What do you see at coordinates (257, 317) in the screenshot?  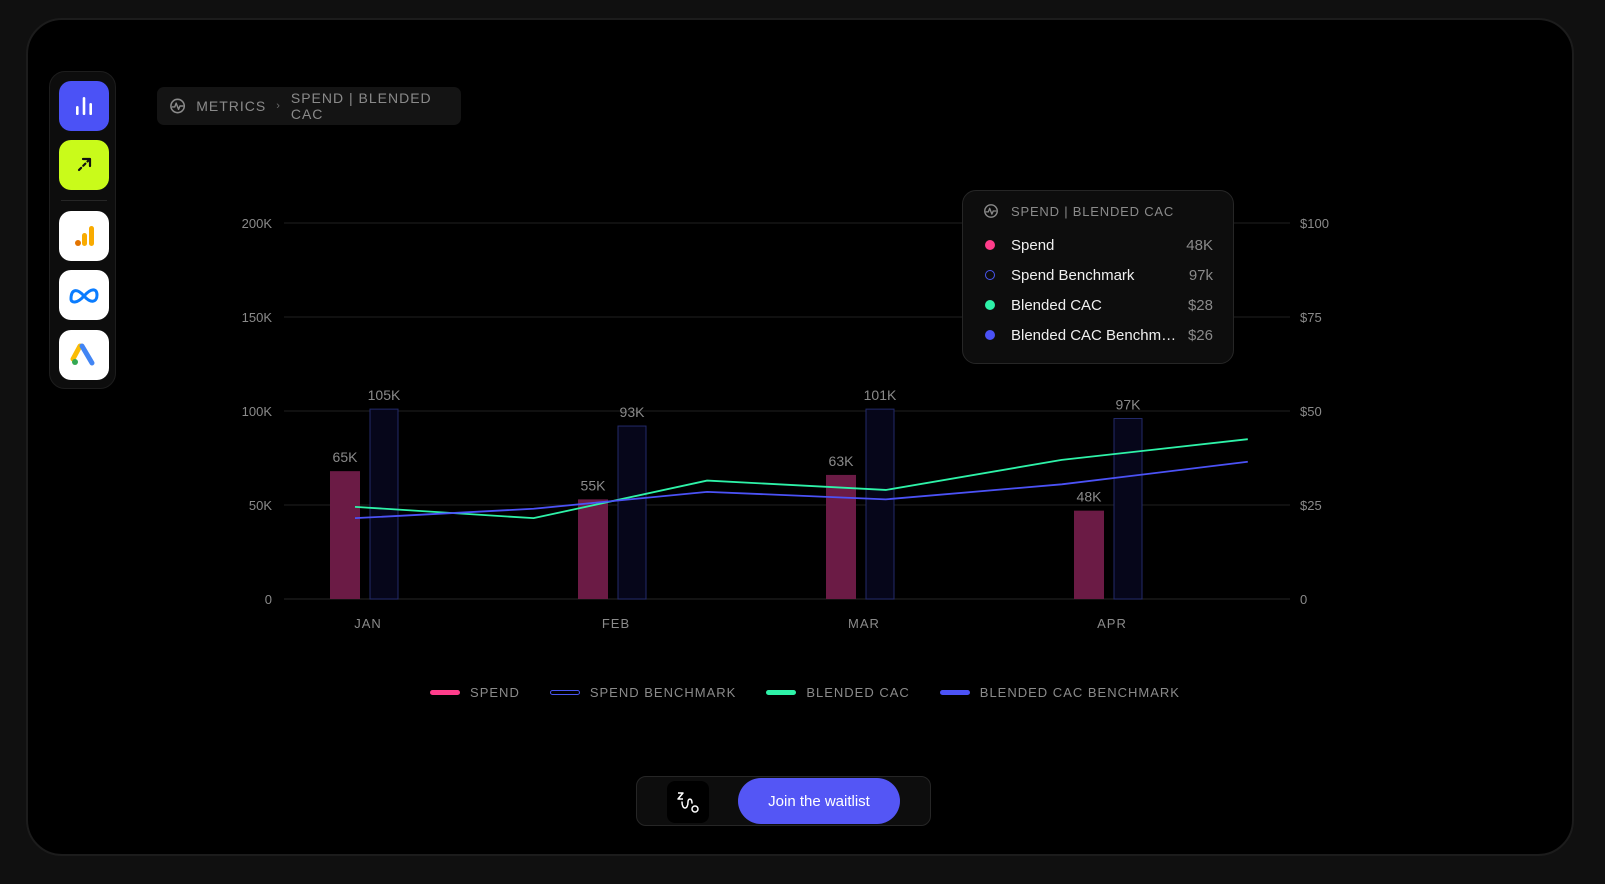 I see `y-left-tick-label: 150K` at bounding box center [257, 317].